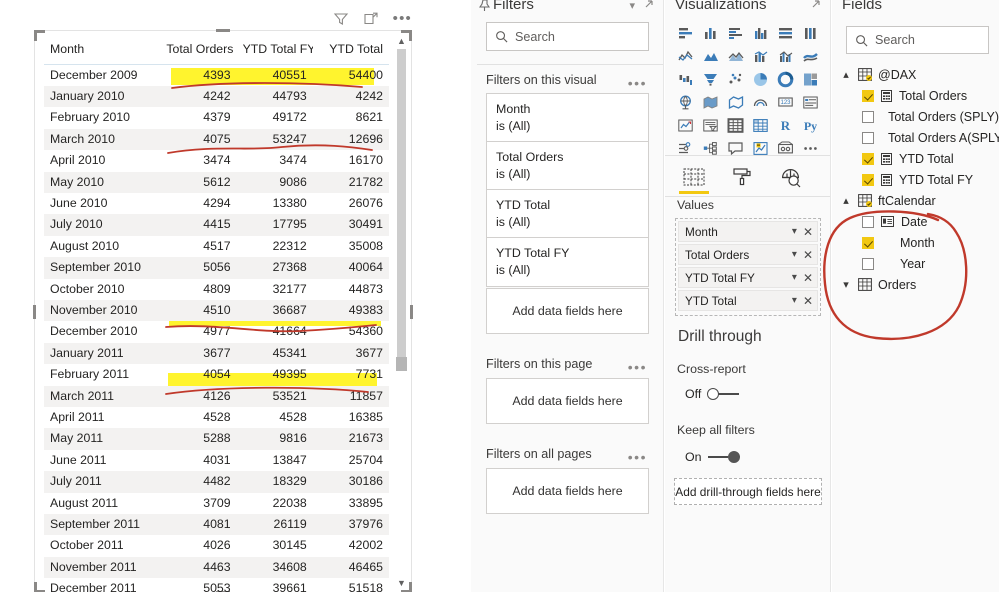  What do you see at coordinates (351, 117) in the screenshot?
I see `cell-ytd_total: 8621` at bounding box center [351, 117].